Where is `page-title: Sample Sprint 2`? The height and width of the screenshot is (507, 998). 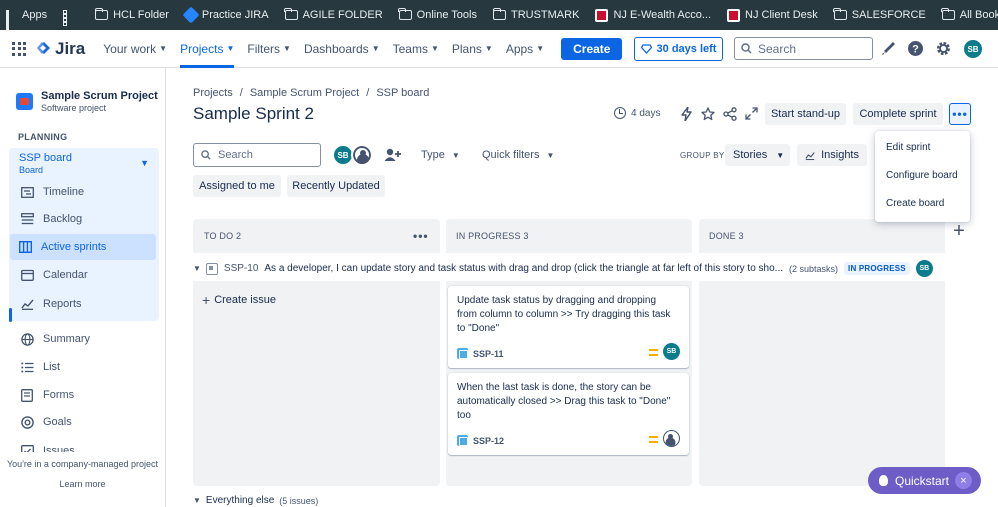 page-title: Sample Sprint 2 is located at coordinates (253, 113).